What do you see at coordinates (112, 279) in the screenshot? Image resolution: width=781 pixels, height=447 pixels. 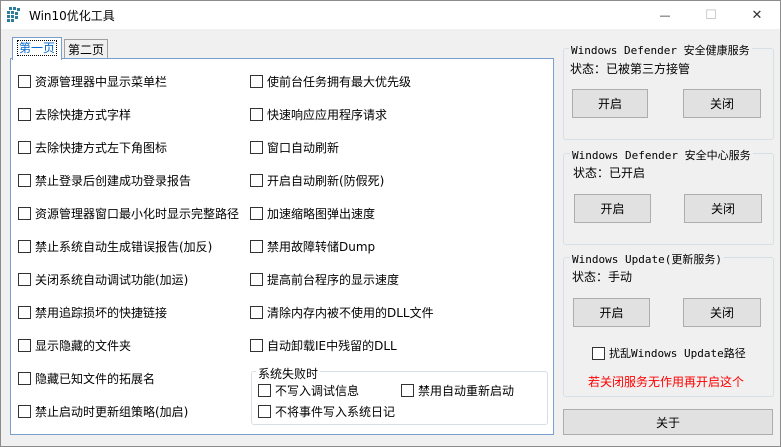 I see `option-label: 关闭系统自动调试功能(加运)` at bounding box center [112, 279].